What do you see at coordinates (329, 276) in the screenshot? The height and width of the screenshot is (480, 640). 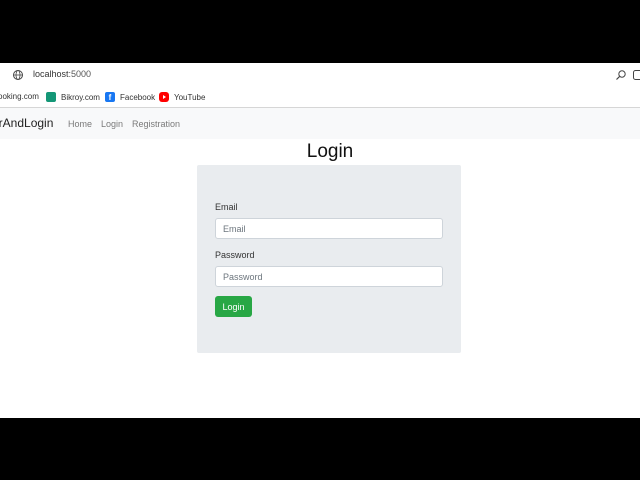 I see `password-field` at bounding box center [329, 276].